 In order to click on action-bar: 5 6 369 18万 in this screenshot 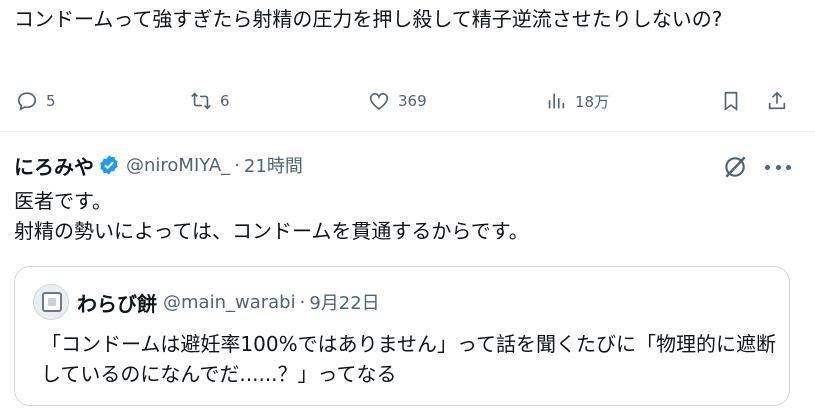, I will do `click(407, 101)`.